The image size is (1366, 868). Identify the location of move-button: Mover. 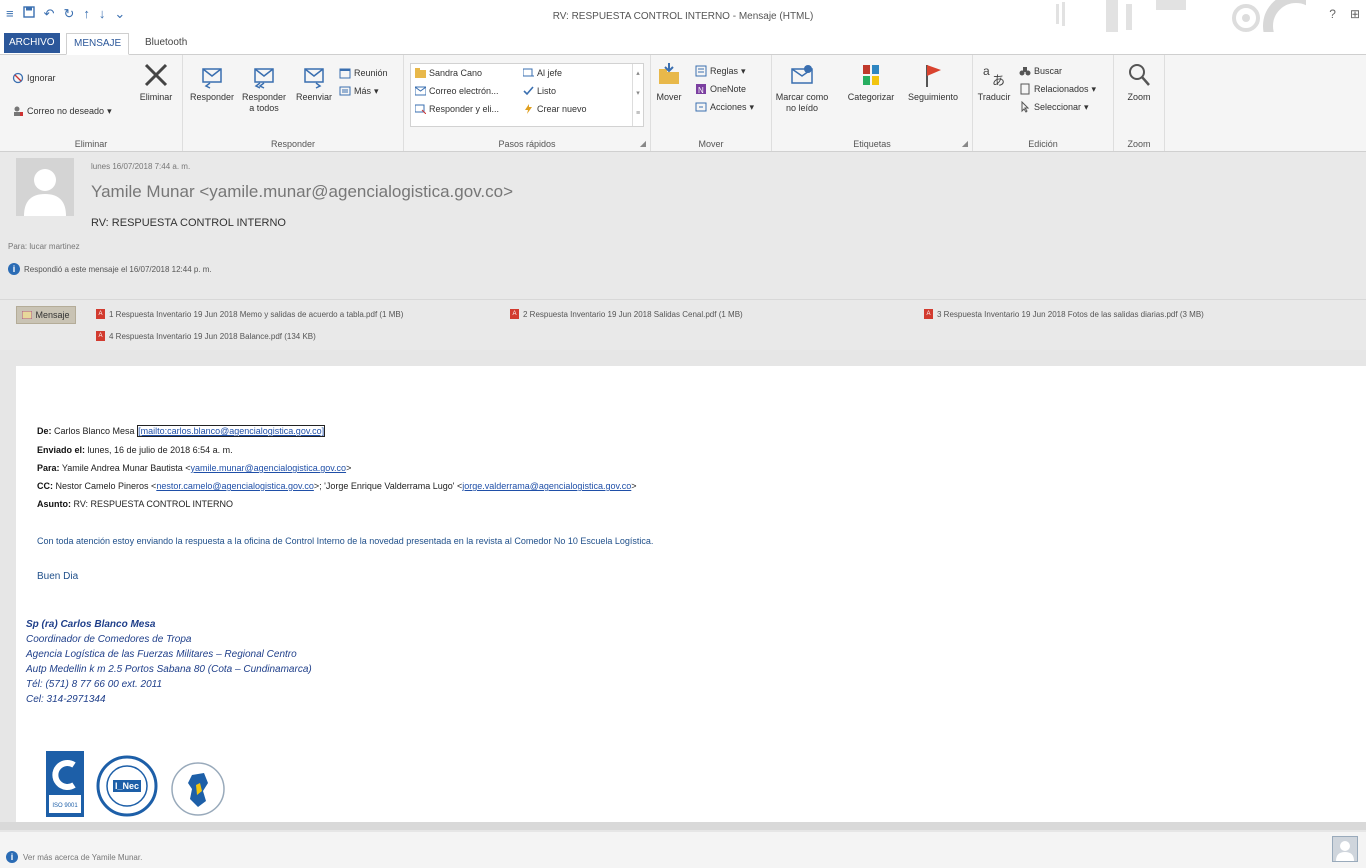
(669, 82).